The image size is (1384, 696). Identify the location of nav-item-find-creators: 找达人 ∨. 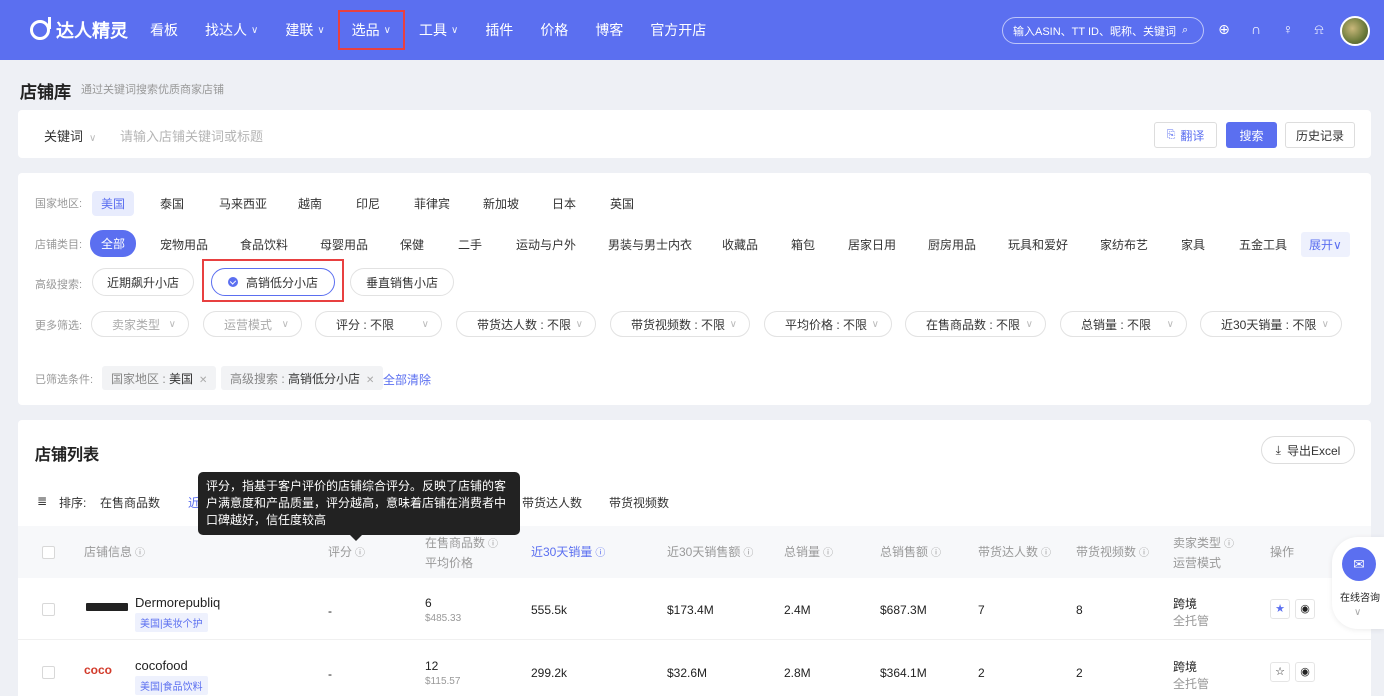
(231, 30).